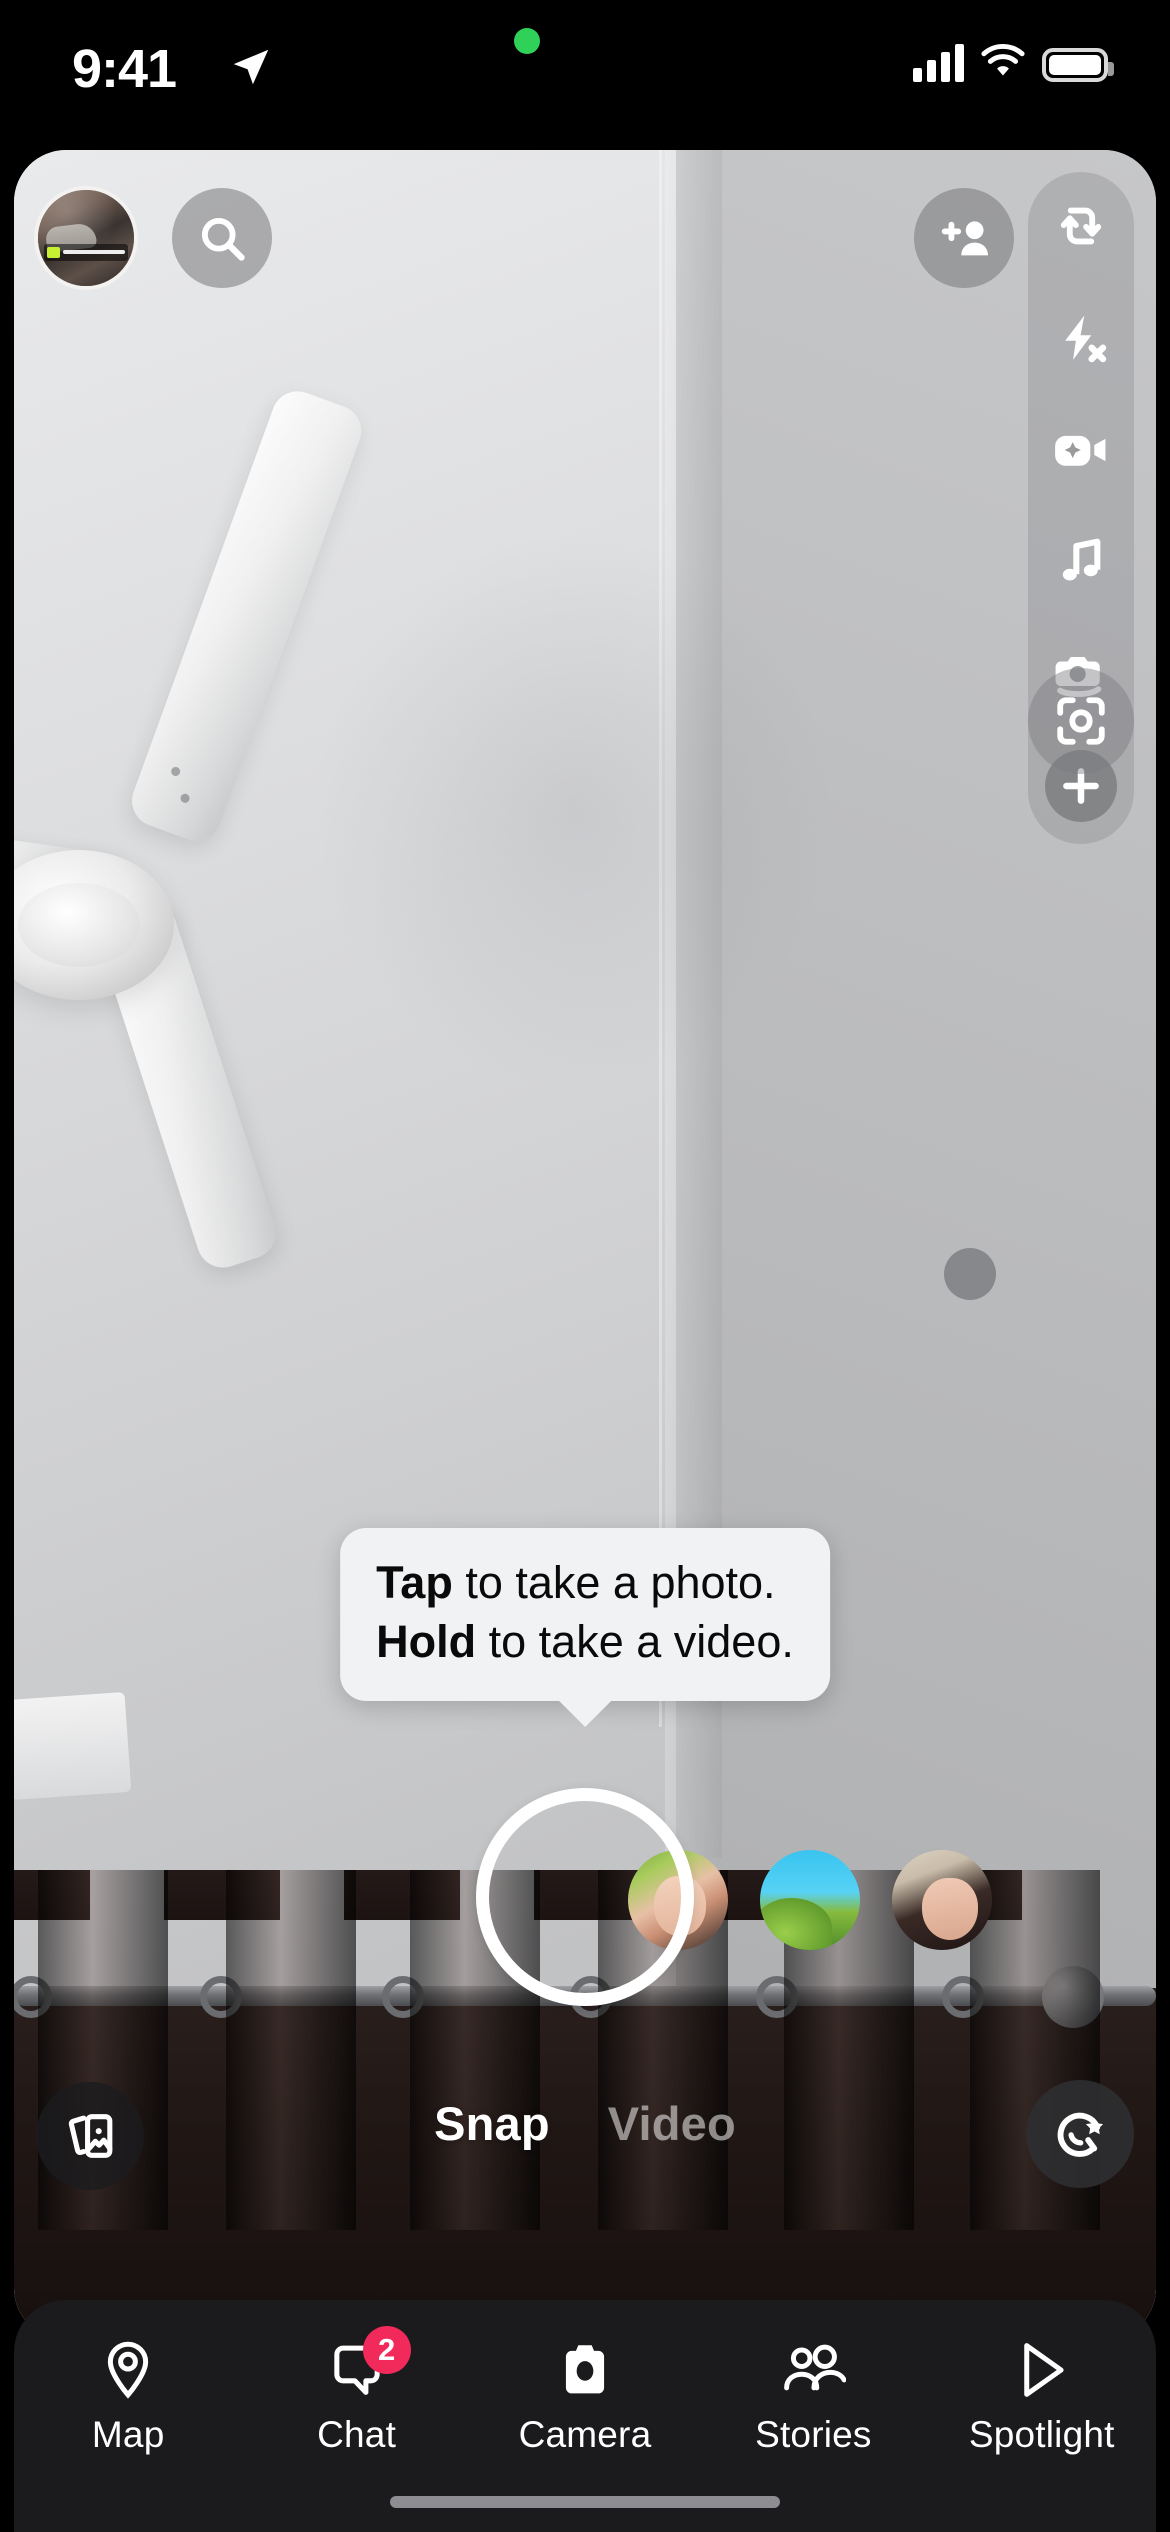 The width and height of the screenshot is (1170, 2532). Describe the element at coordinates (1041, 2434) in the screenshot. I see `tab-label-spotlight: Spotlight` at that location.